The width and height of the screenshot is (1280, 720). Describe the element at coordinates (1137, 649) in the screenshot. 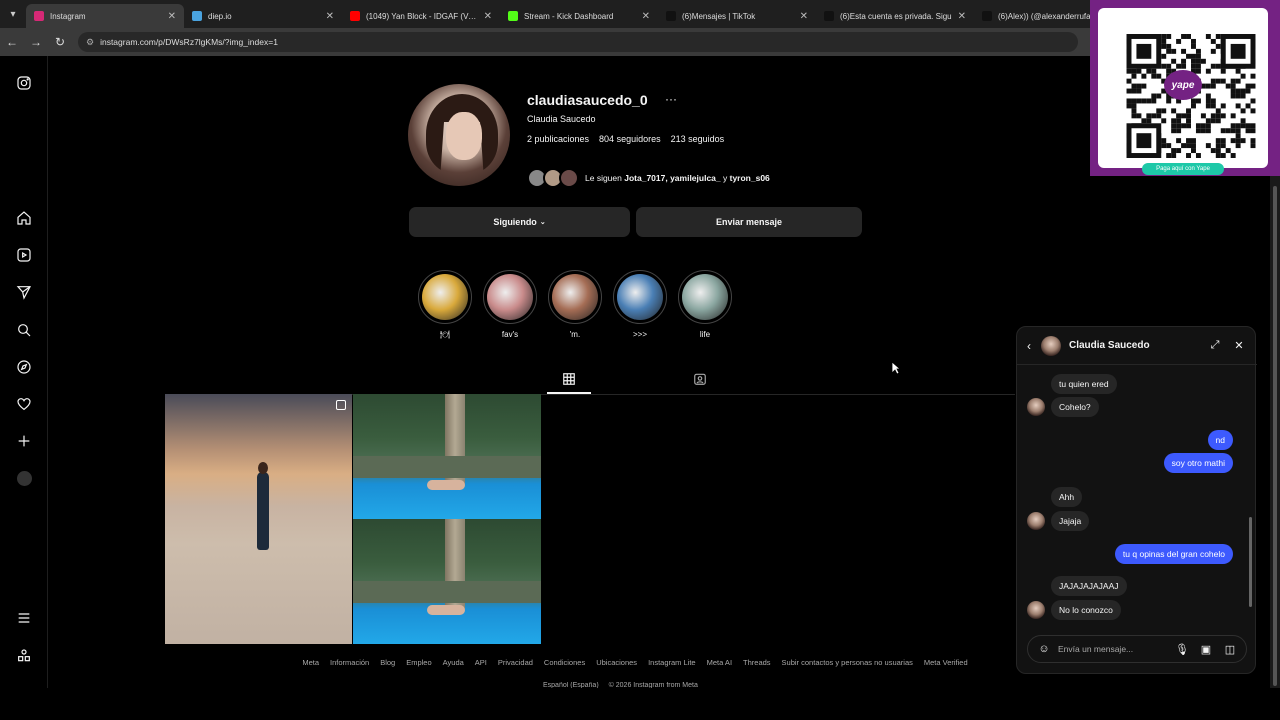

I see `message-input: ☺ Envía un mensaje... 🎙 ▣ ◫` at that location.